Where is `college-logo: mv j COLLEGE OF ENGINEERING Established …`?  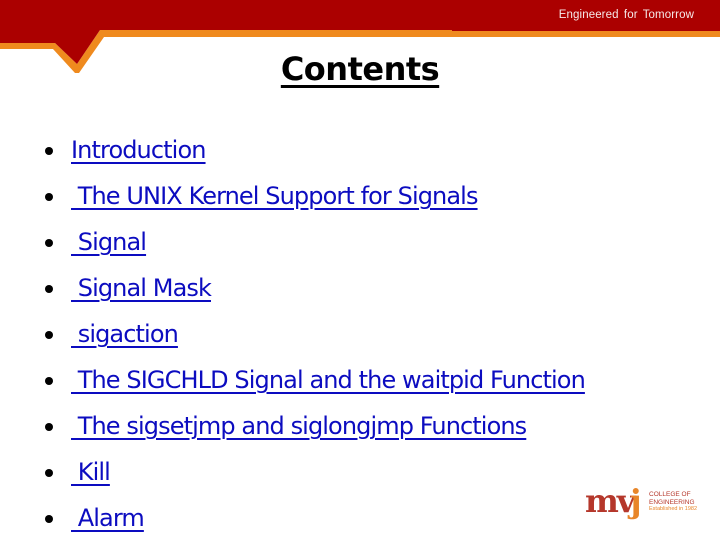 college-logo: mv j COLLEGE OF ENGINEERING Established … is located at coordinates (645, 505).